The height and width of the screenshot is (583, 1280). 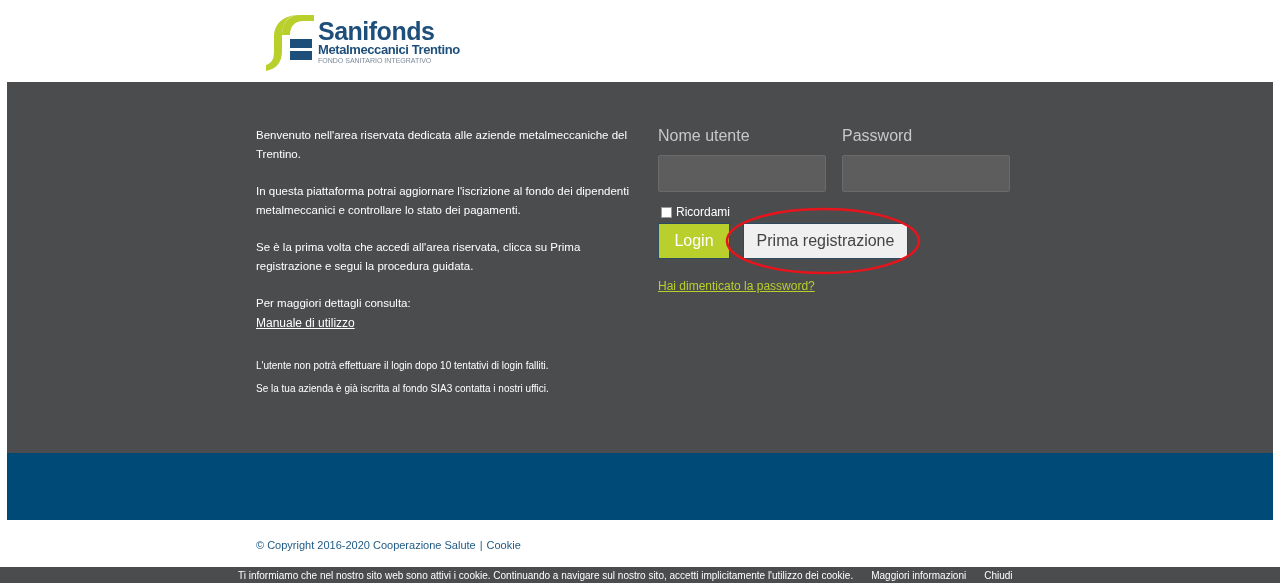 I want to click on field-label: Password, so click(x=878, y=136).